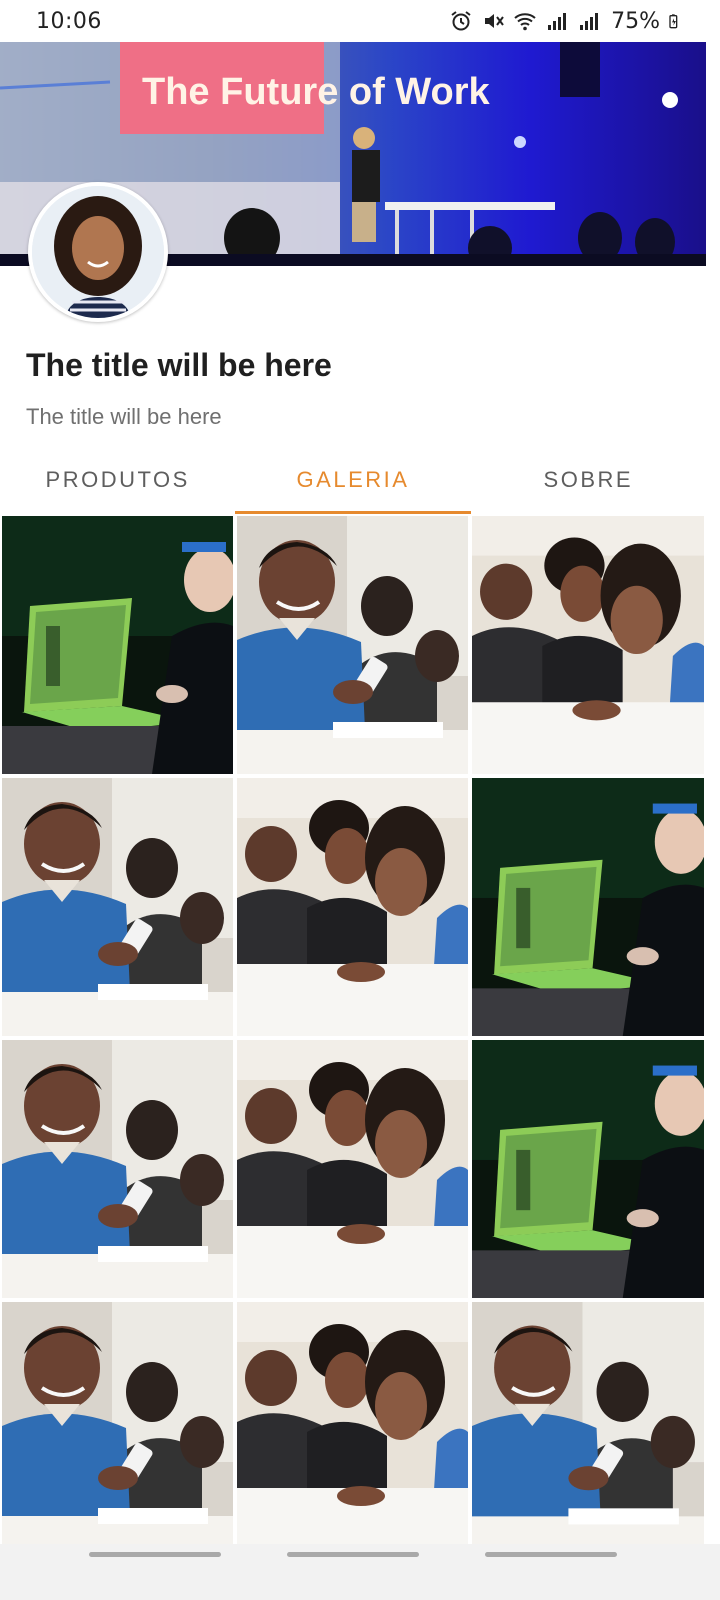 This screenshot has height=1600, width=720. I want to click on status-icons: 75%, so click(566, 21).